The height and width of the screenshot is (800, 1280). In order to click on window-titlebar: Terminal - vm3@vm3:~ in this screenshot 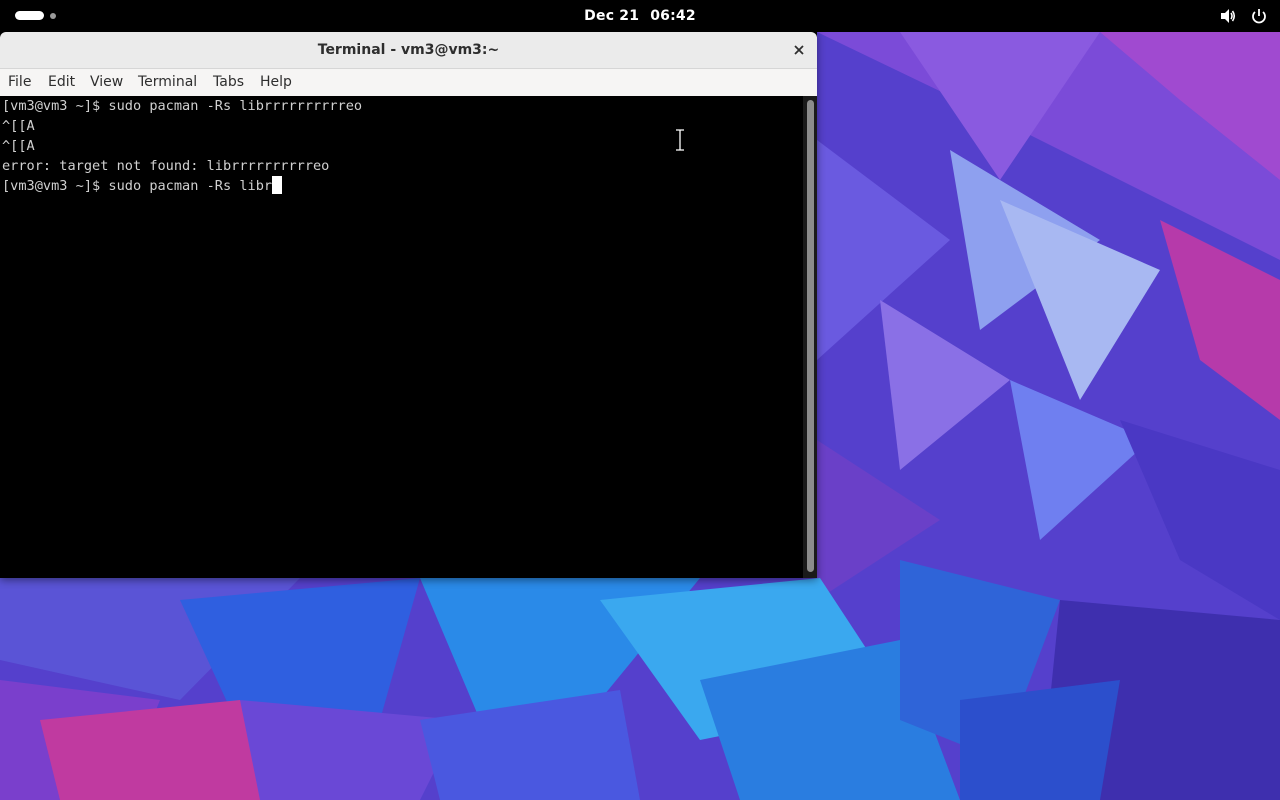, I will do `click(408, 50)`.